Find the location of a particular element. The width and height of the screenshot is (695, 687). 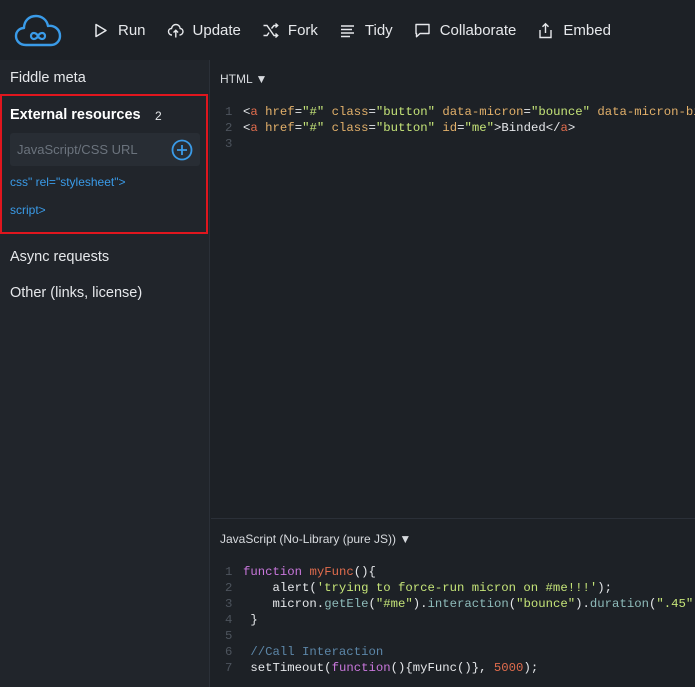

code-token: 'trying to force-run micron on #me!!!' is located at coordinates (457, 588).